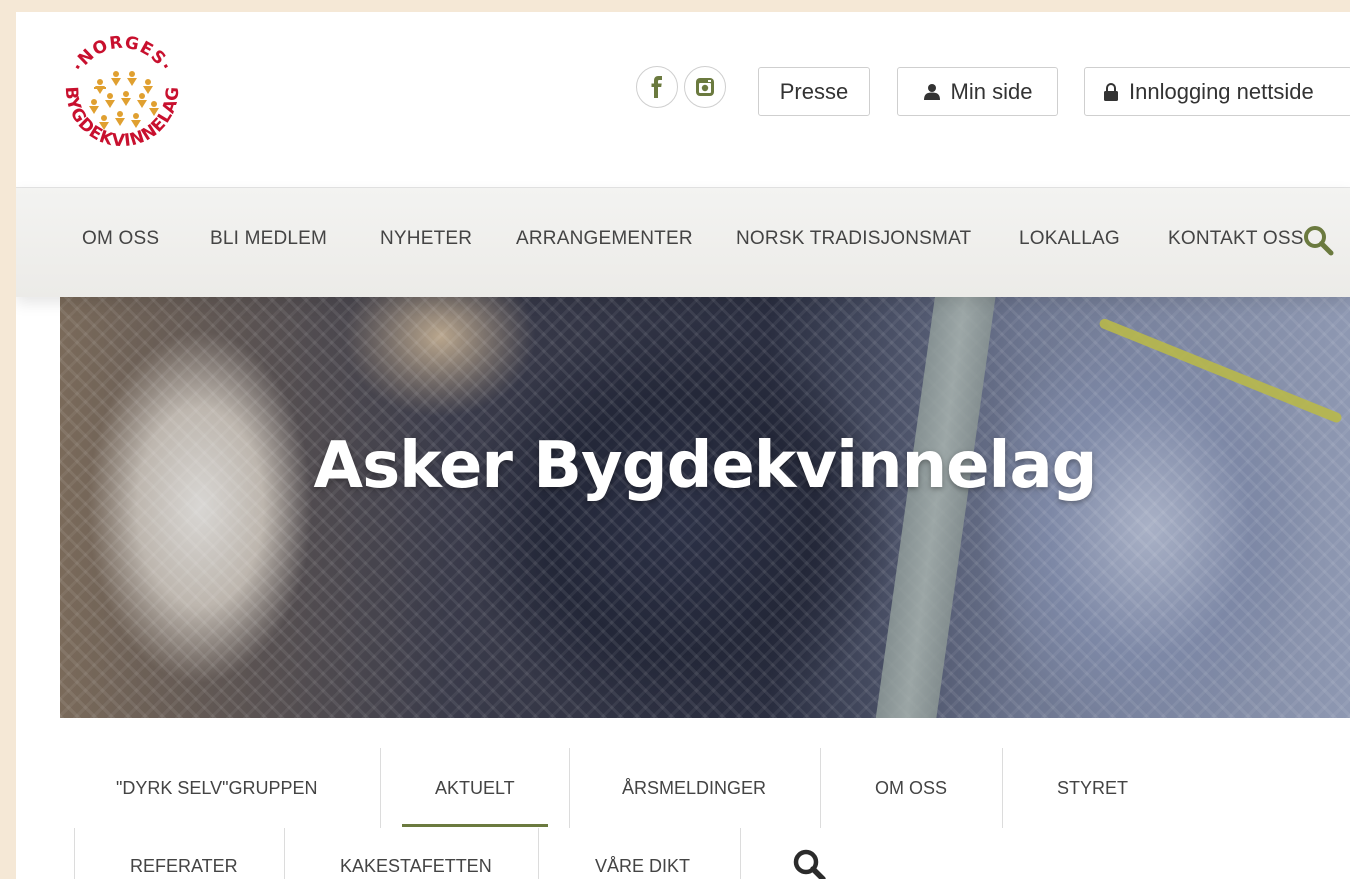 This screenshot has width=1350, height=879. What do you see at coordinates (184, 866) in the screenshot?
I see `subnav-item-referater: REFERATER` at bounding box center [184, 866].